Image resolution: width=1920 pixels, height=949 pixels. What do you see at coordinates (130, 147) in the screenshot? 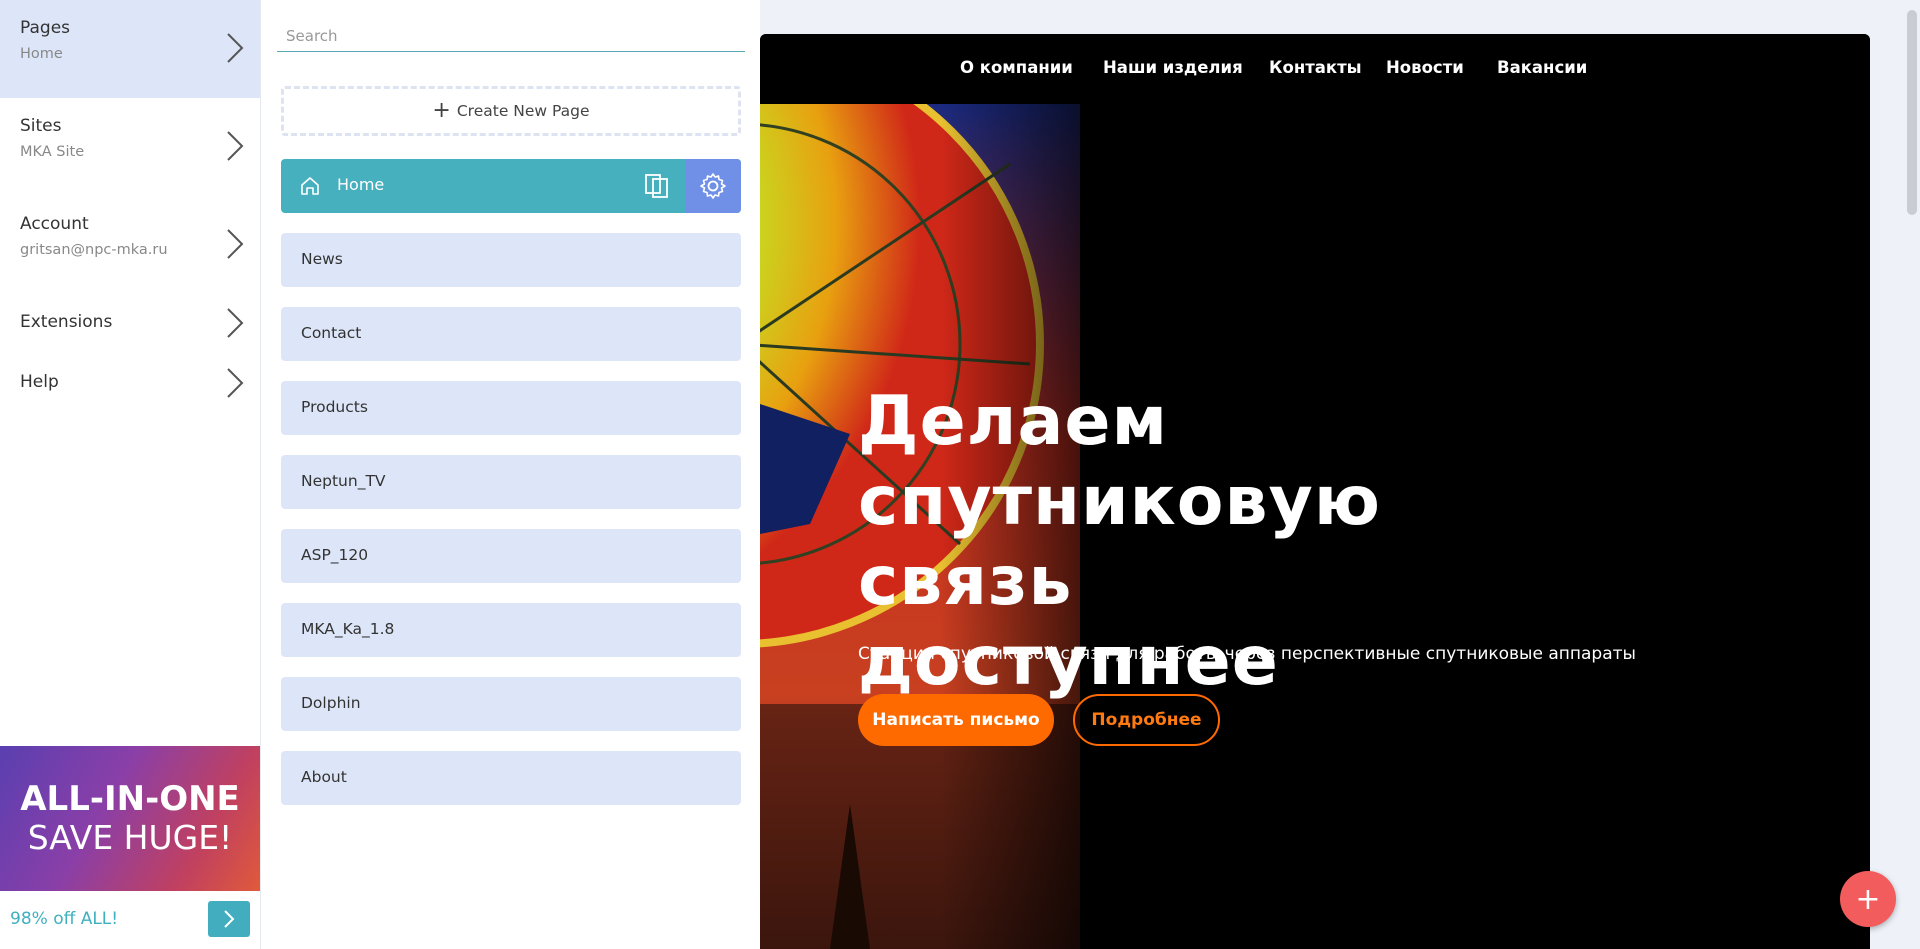
I see `nav-item-sites: Sites MKA Site` at bounding box center [130, 147].